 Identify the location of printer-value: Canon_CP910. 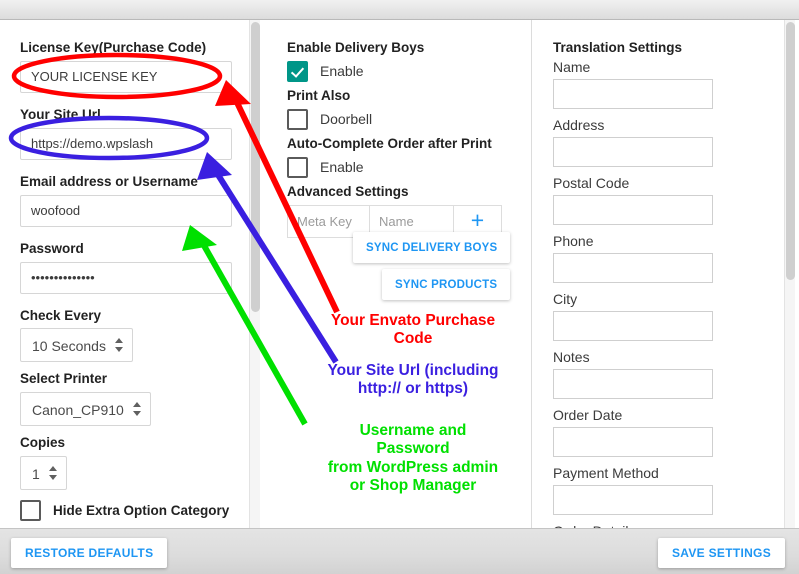
(78, 410).